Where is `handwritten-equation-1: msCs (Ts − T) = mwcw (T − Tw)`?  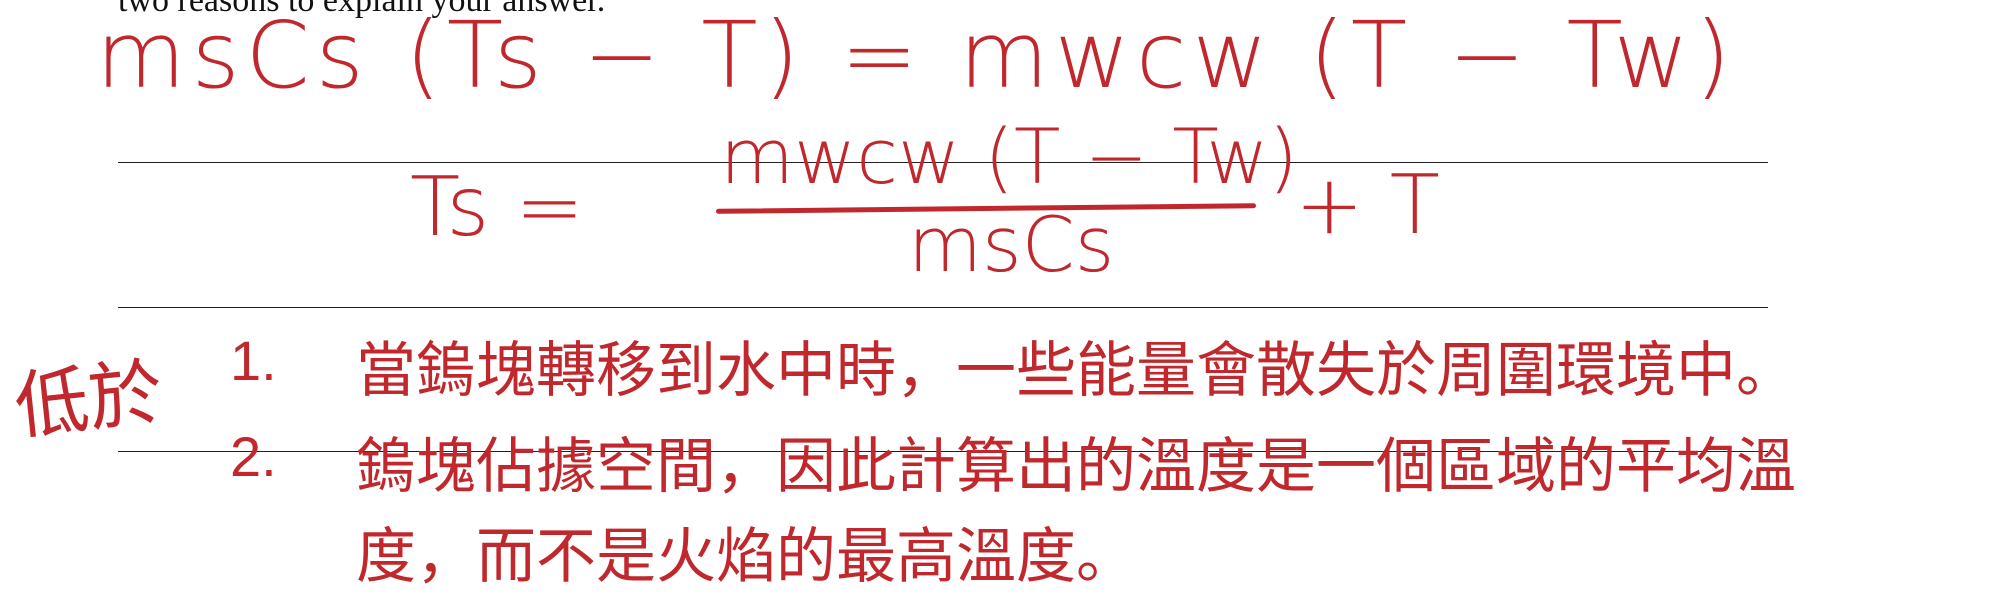
handwritten-equation-1: msCs (Ts − T) = mwcw (T − Tw) is located at coordinates (916, 55).